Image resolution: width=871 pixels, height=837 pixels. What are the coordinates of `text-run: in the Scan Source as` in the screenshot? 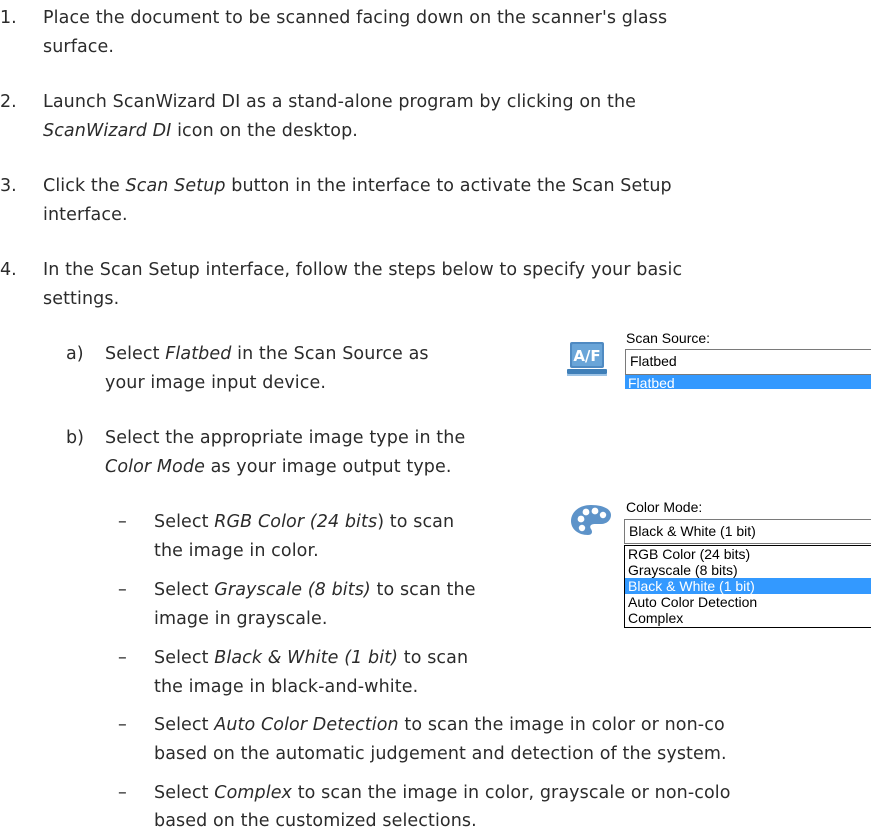 It's located at (330, 354).